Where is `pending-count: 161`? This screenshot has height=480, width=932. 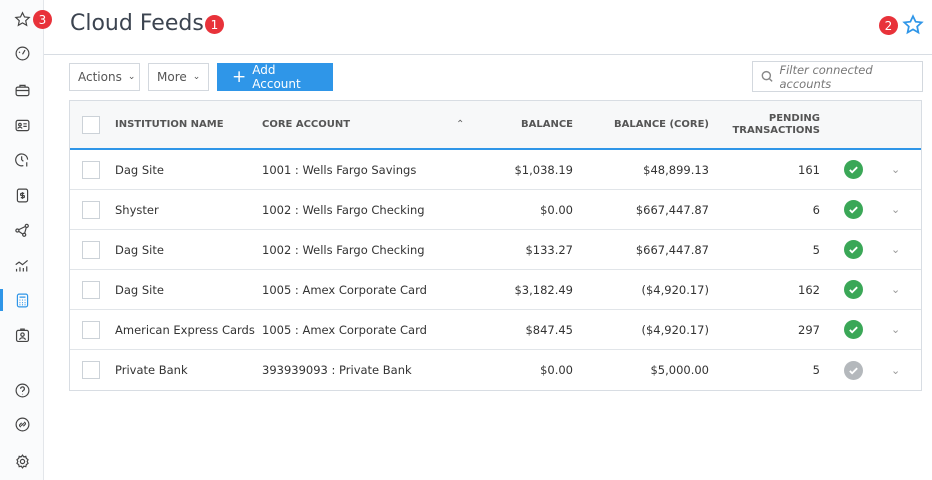
pending-count: 161 is located at coordinates (809, 169).